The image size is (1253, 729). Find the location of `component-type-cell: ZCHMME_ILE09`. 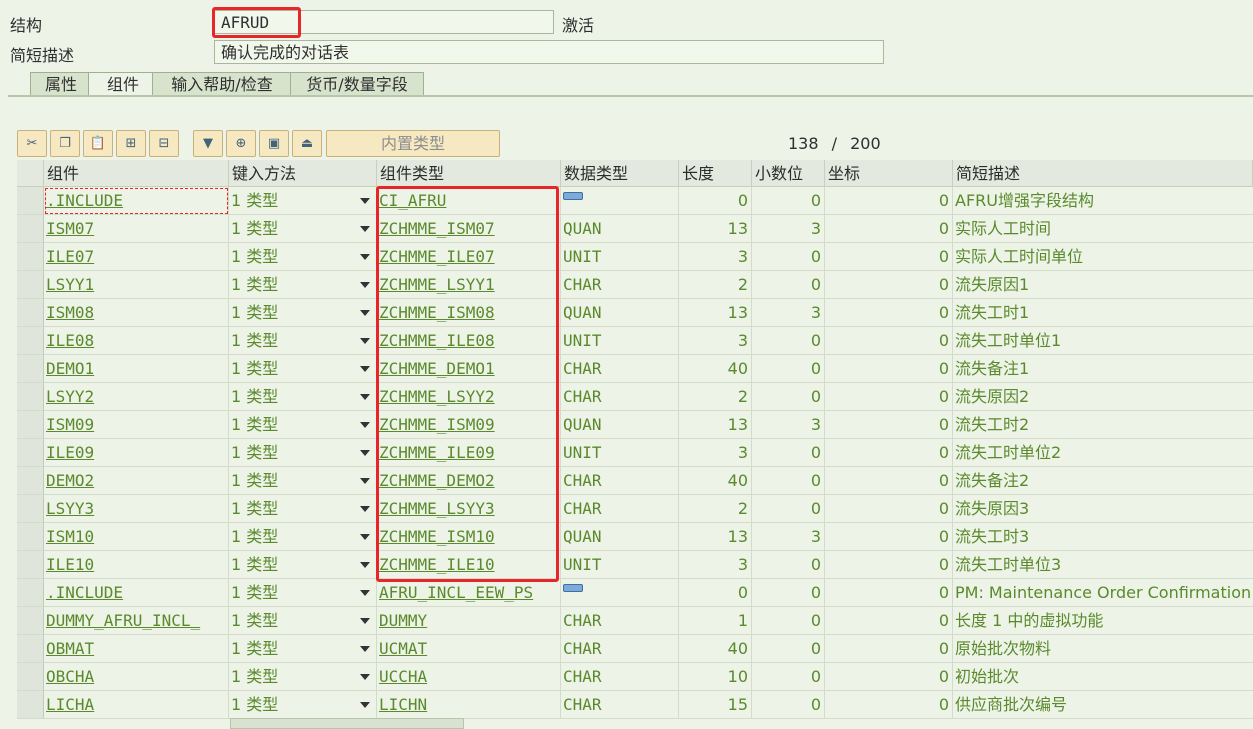

component-type-cell: ZCHMME_ILE09 is located at coordinates (469, 453).